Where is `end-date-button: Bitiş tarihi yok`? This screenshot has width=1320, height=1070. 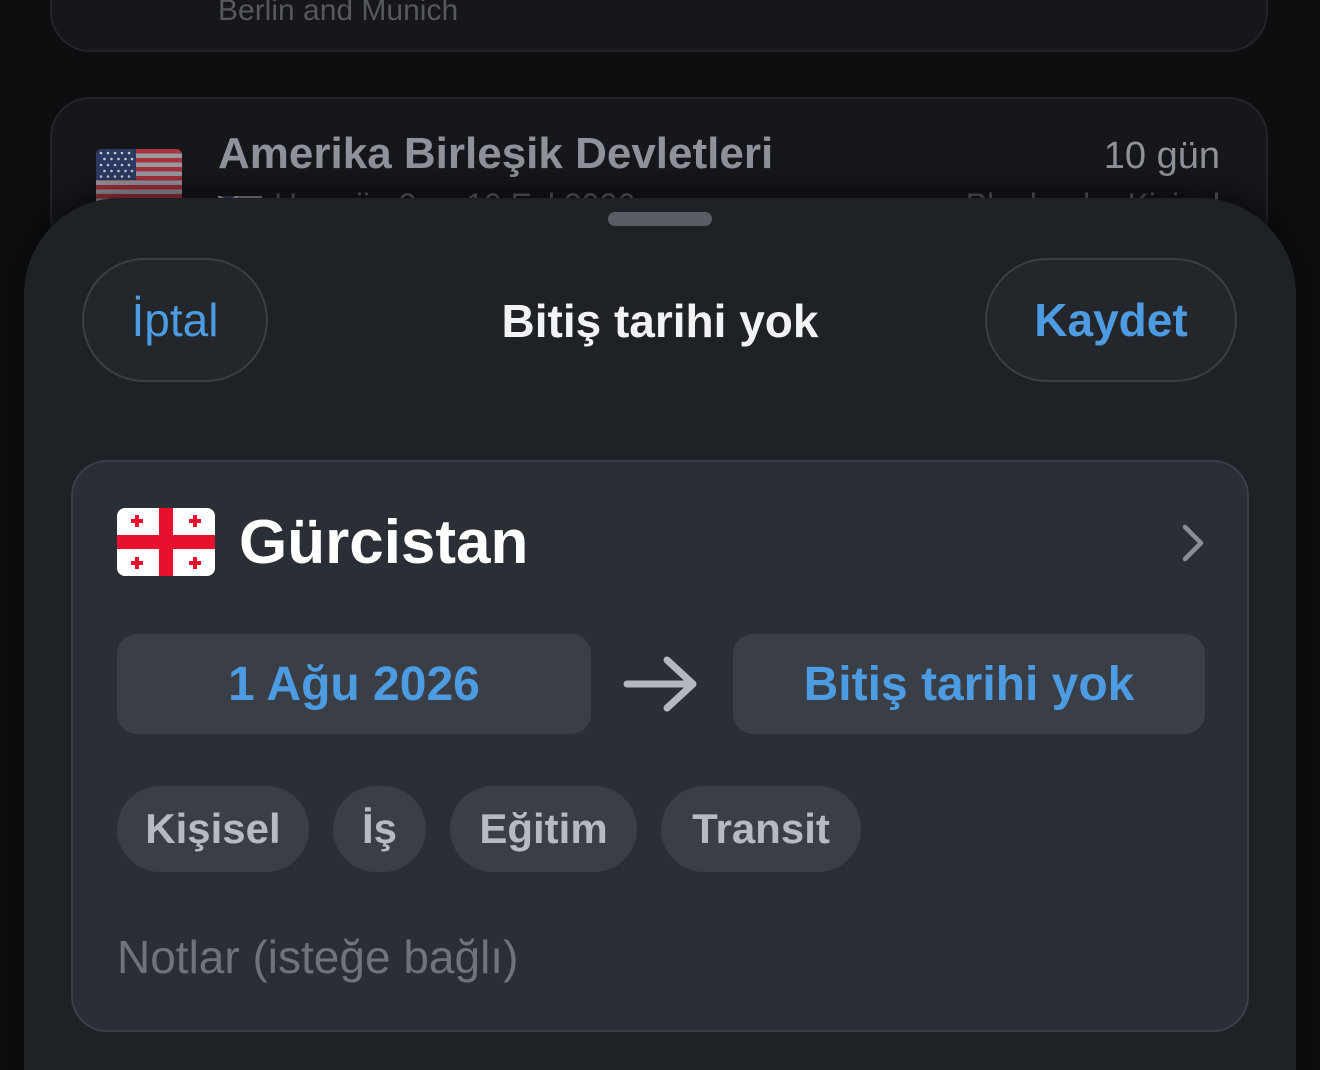
end-date-button: Bitiş tarihi yok is located at coordinates (969, 684).